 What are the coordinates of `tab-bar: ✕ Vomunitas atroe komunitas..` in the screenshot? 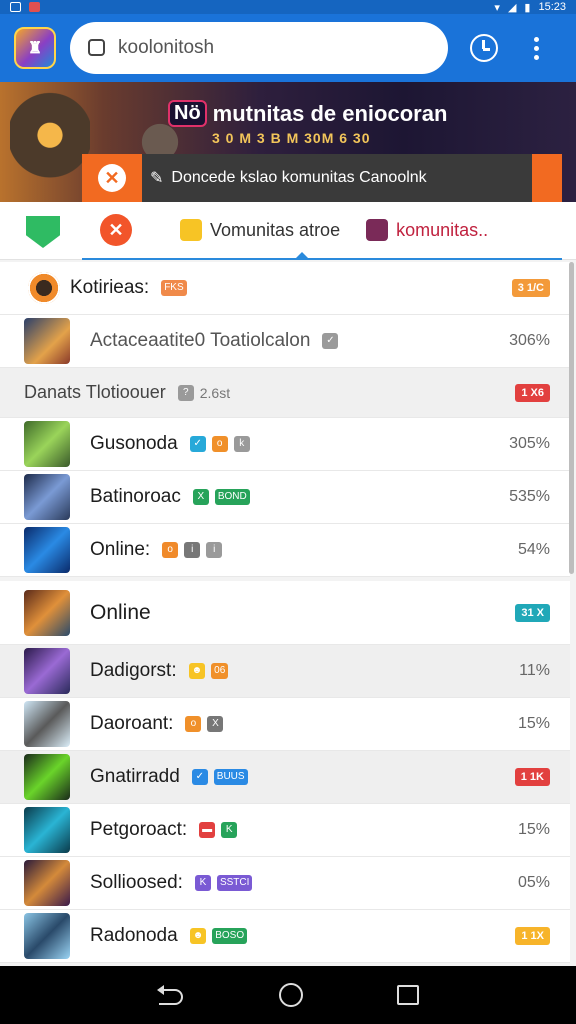 It's located at (288, 231).